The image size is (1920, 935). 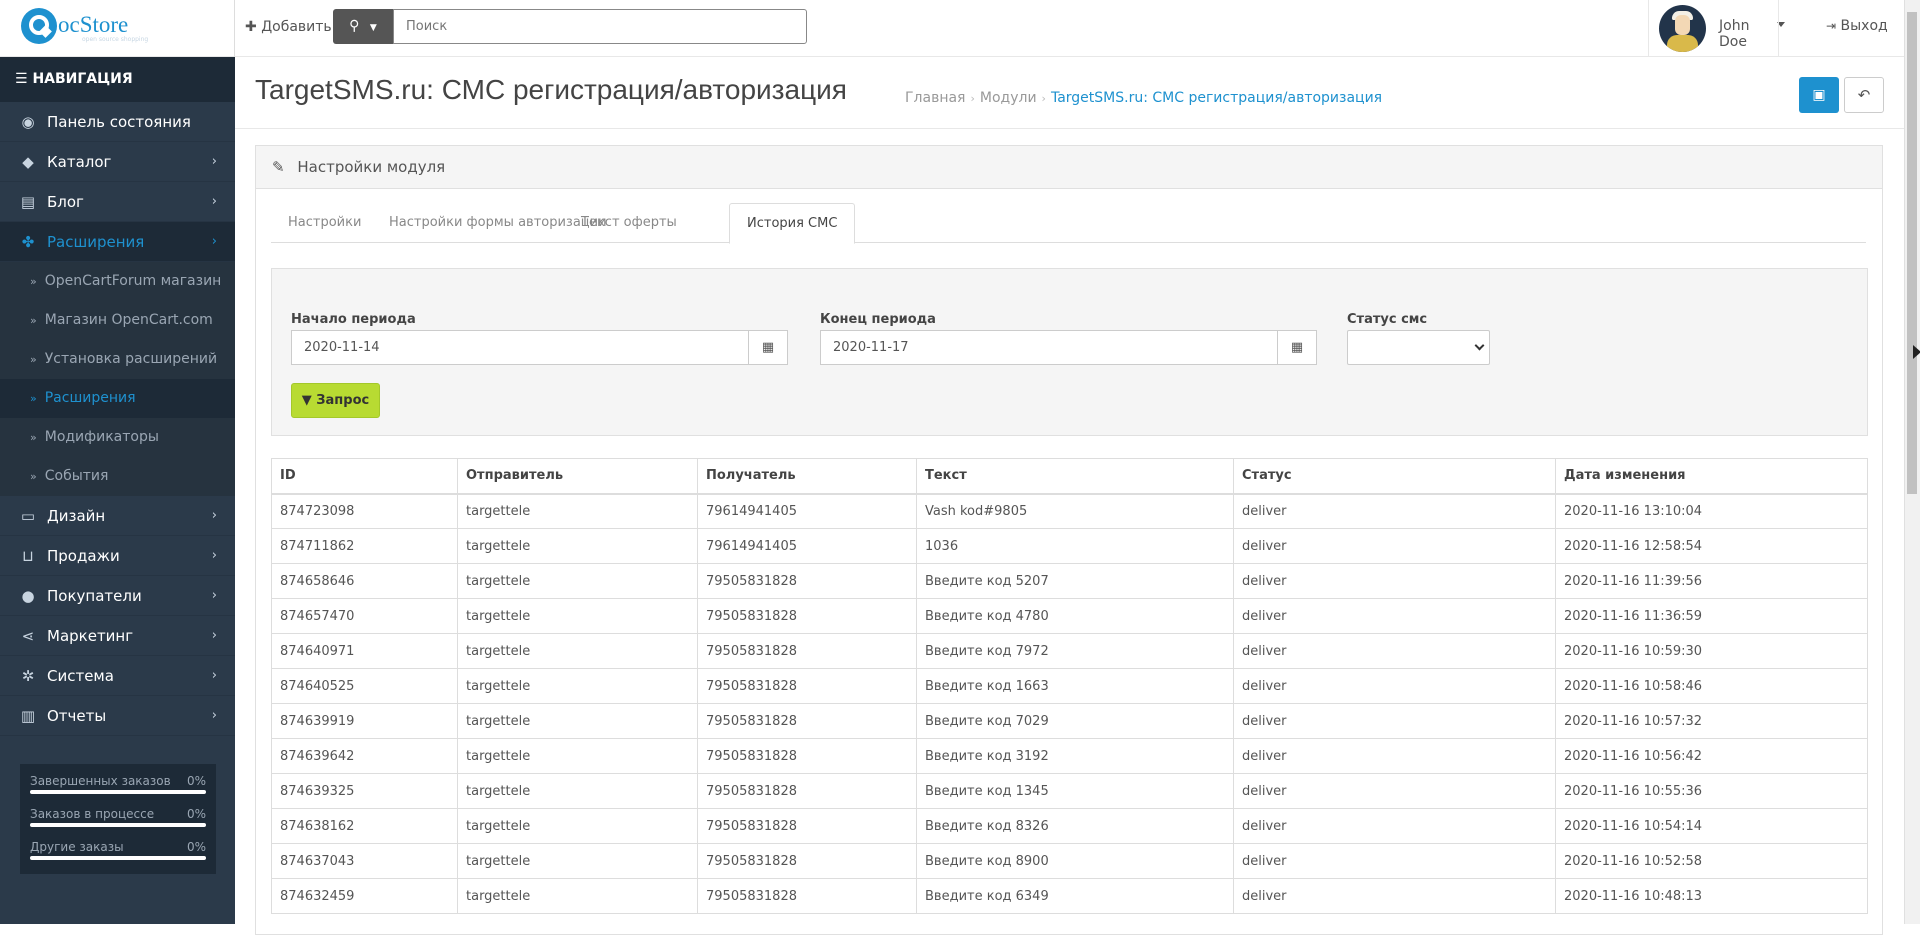 What do you see at coordinates (807, 476) in the screenshot?
I see `column-header-recipient: Получатель` at bounding box center [807, 476].